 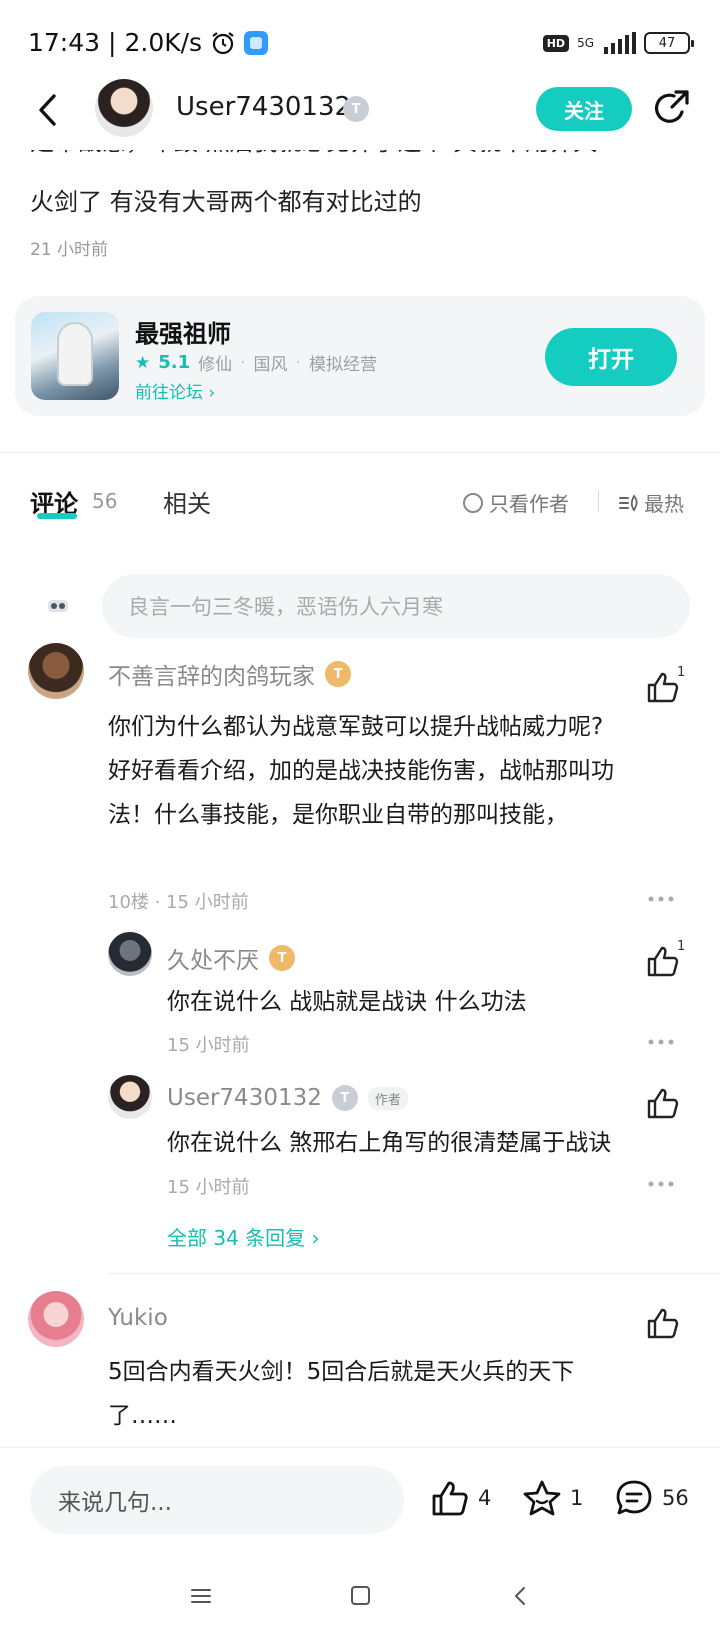 I want to click on author-tag: 作者, so click(x=387, y=1098).